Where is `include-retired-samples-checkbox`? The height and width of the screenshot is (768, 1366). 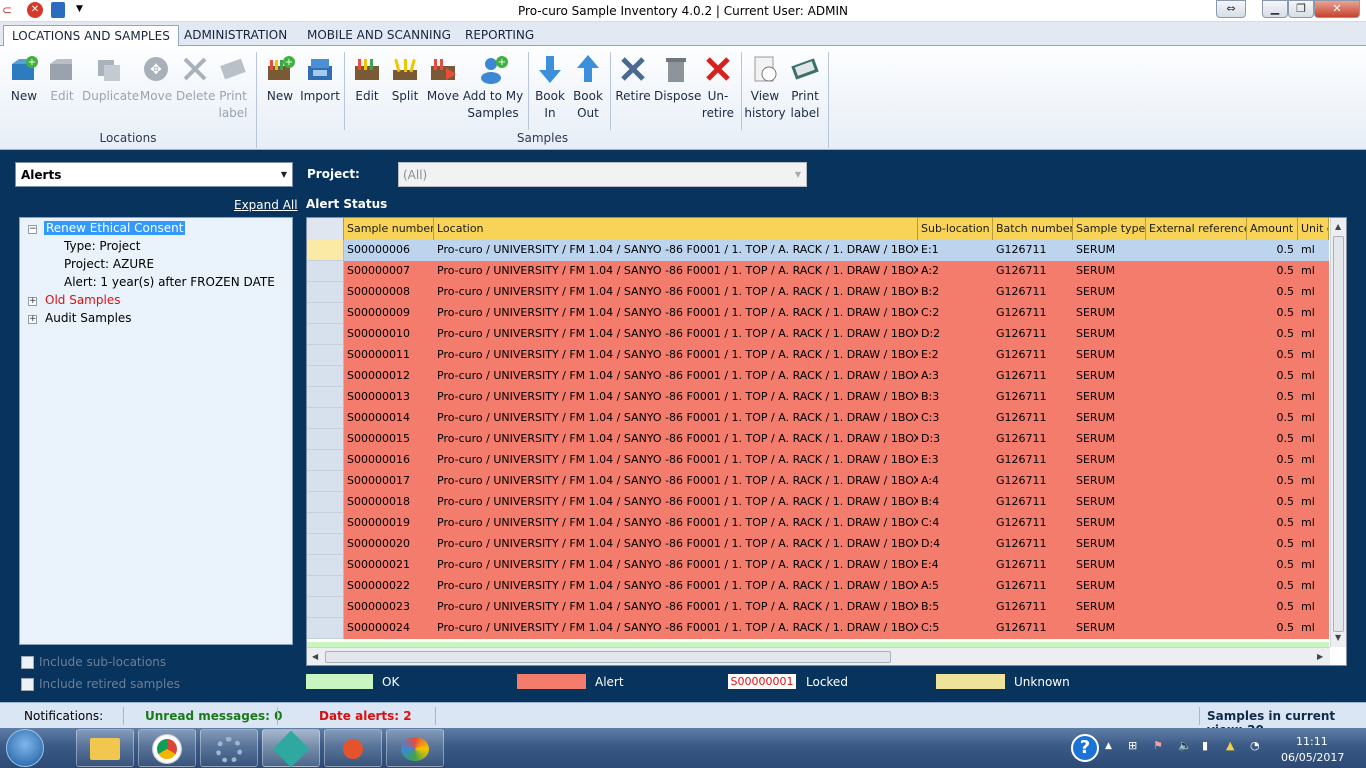 include-retired-samples-checkbox is located at coordinates (27, 684).